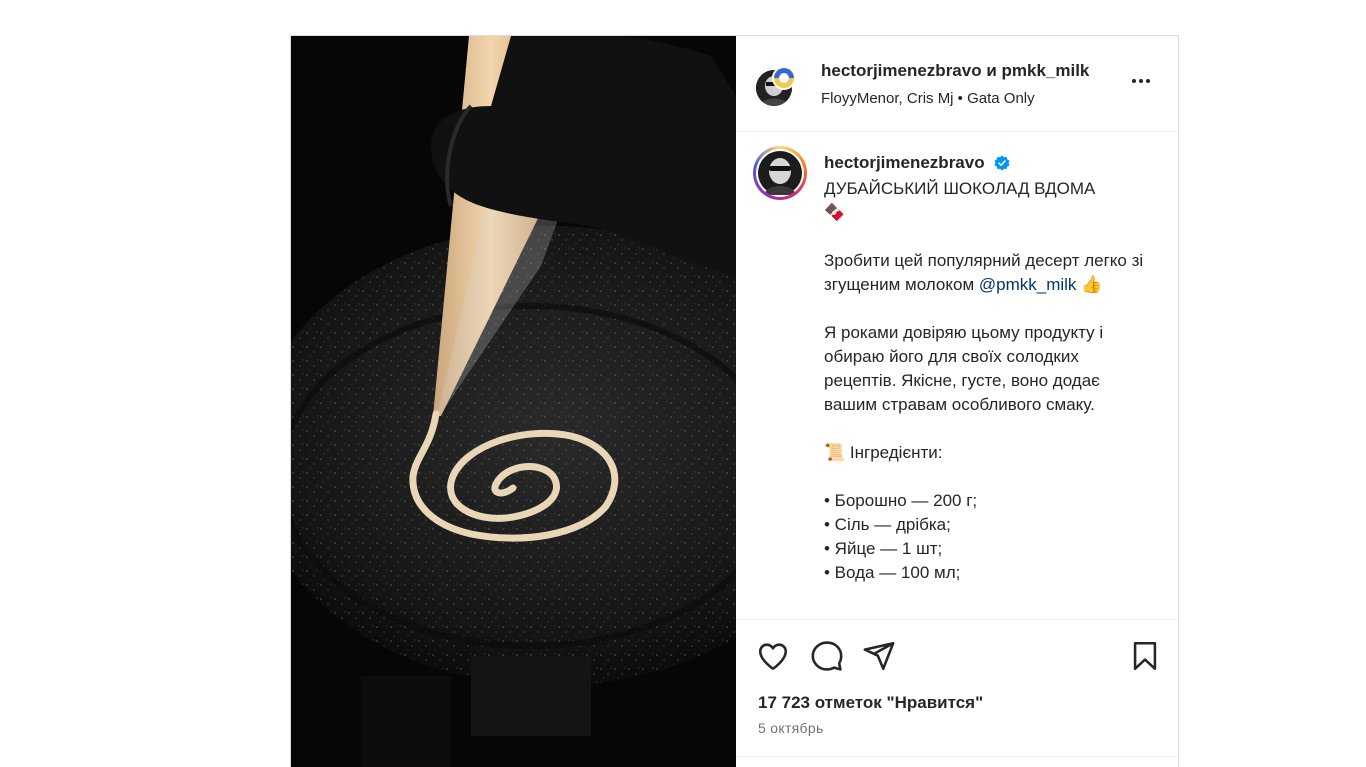  I want to click on bookmark-icon, so click(1145, 656).